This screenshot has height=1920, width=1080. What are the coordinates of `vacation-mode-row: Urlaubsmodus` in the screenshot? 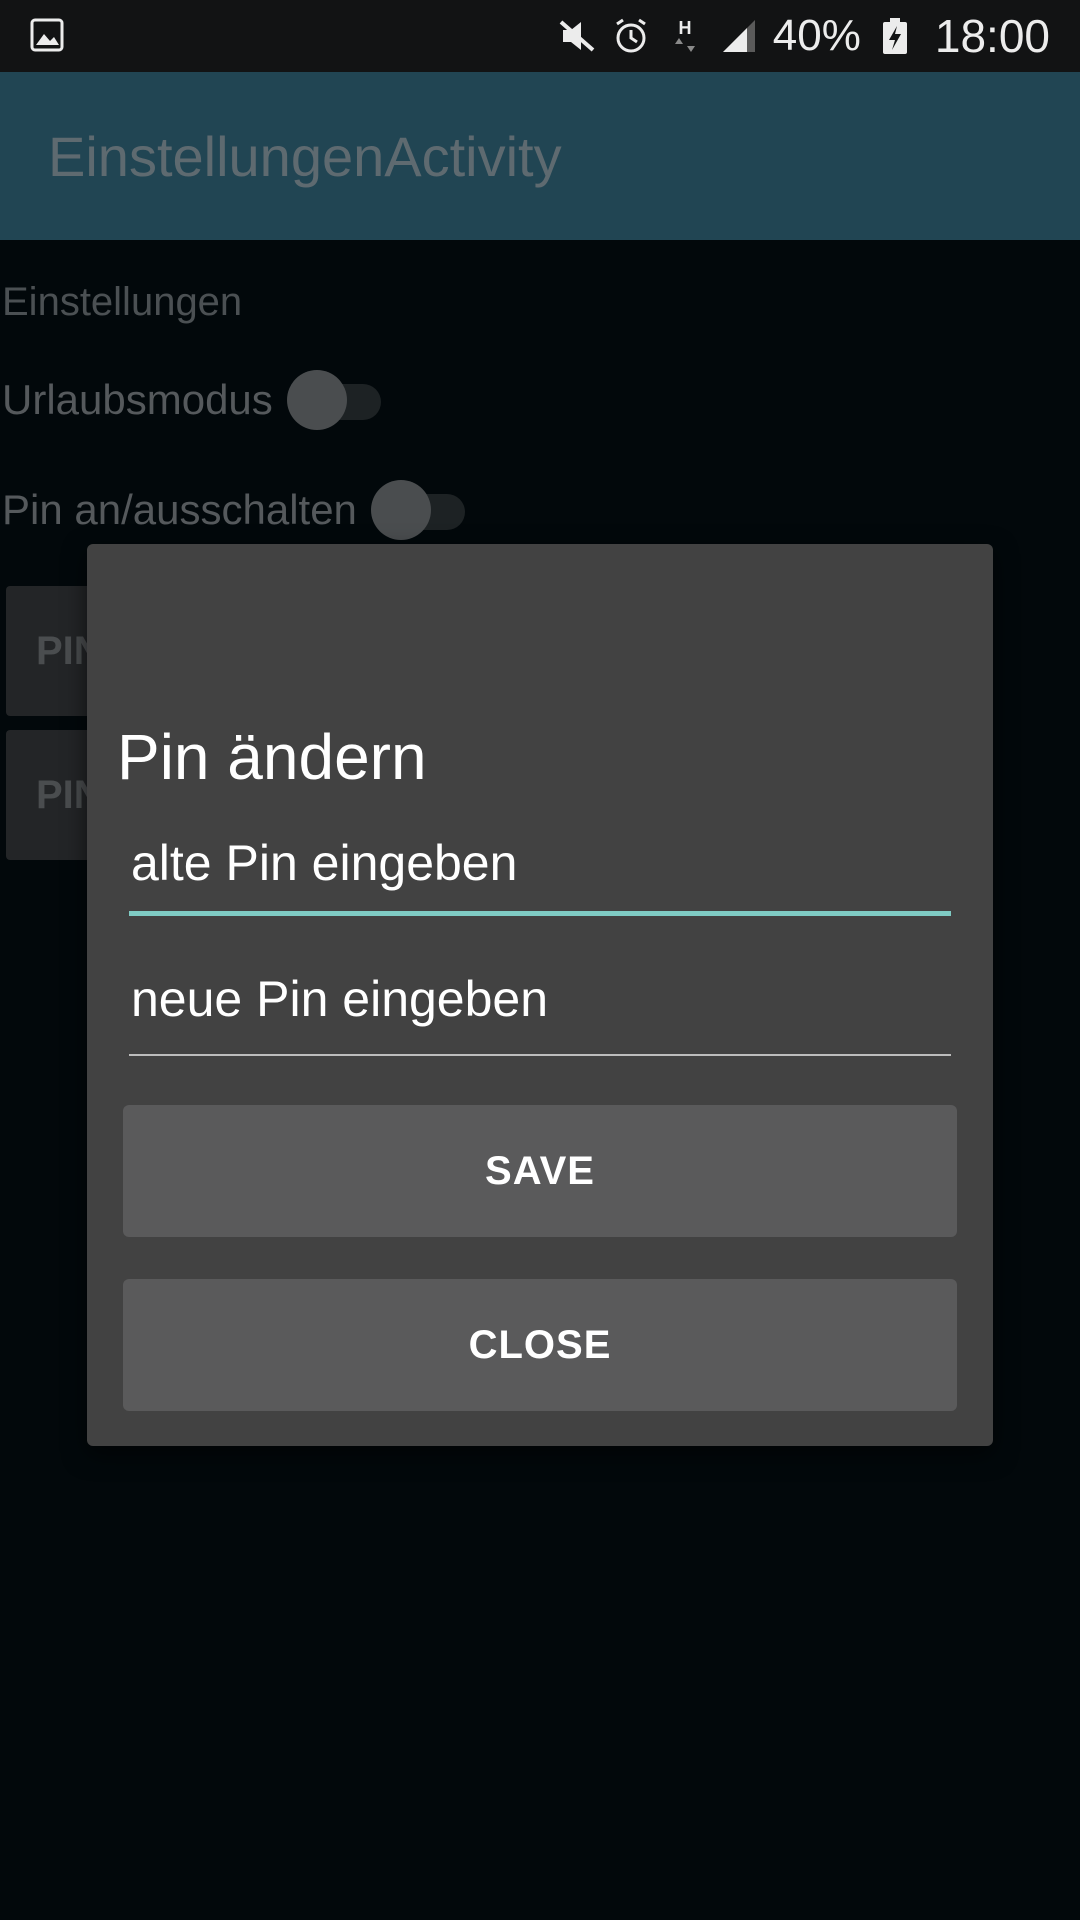 It's located at (191, 400).